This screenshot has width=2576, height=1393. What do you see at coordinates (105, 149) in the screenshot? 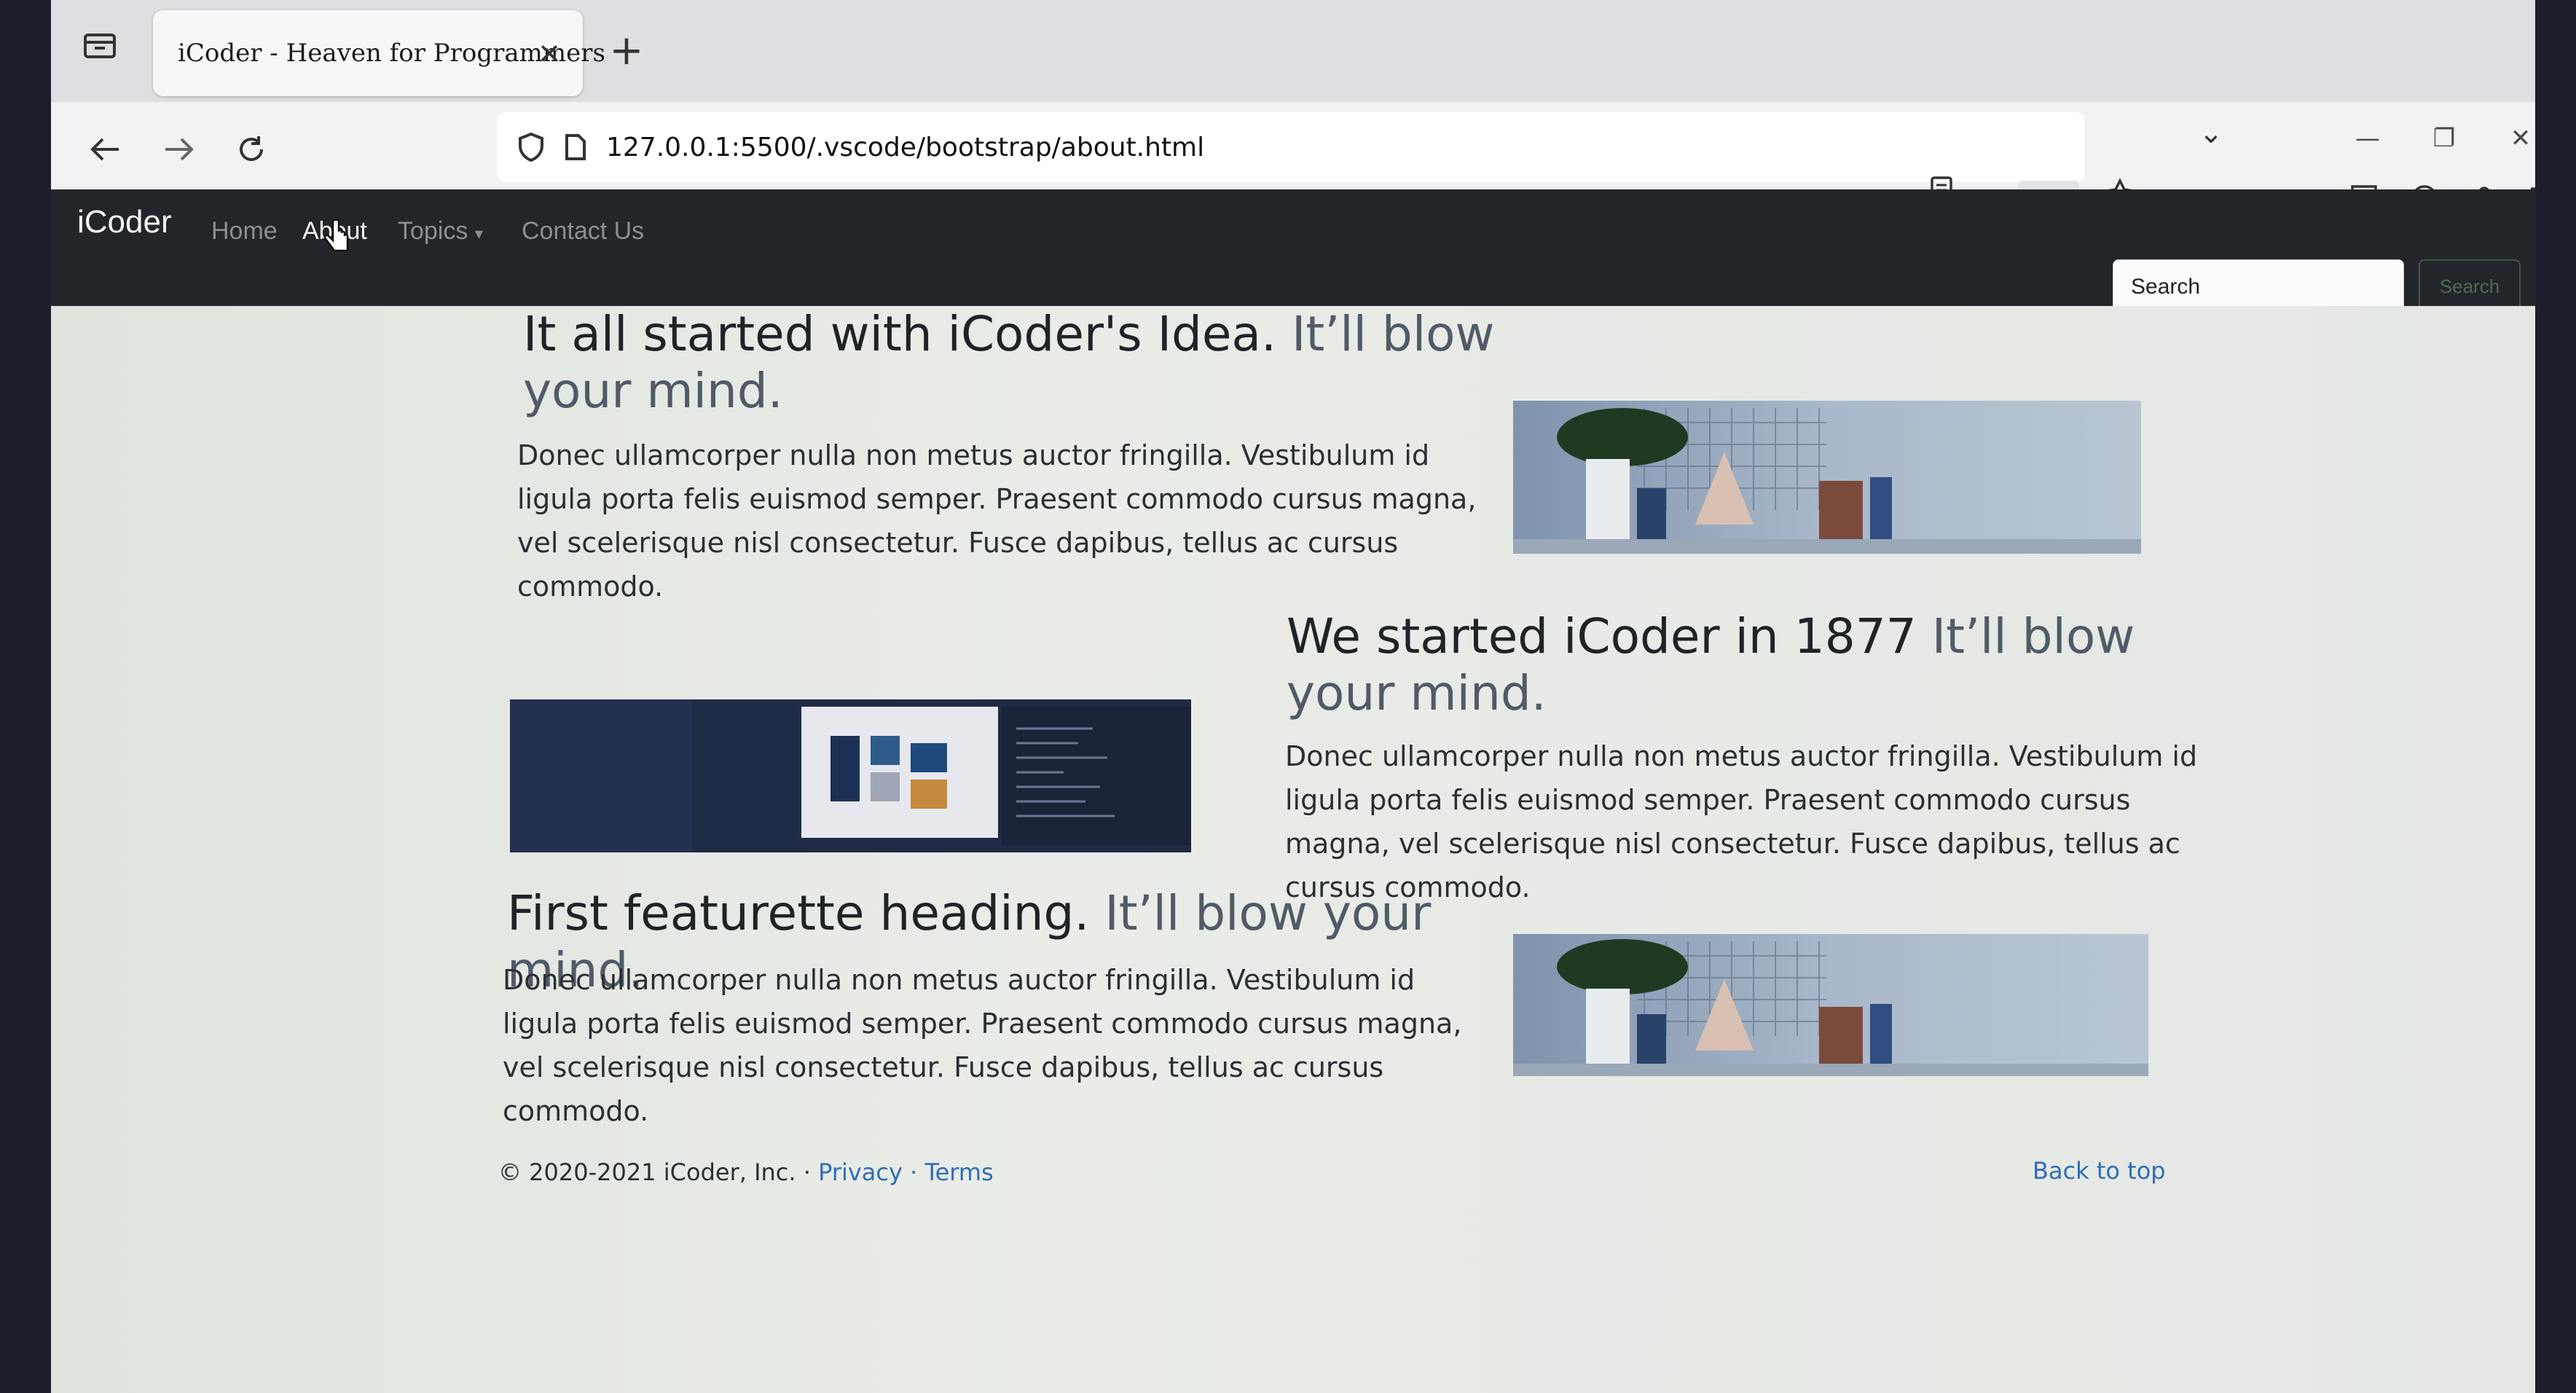
I see `back-arrow-icon` at bounding box center [105, 149].